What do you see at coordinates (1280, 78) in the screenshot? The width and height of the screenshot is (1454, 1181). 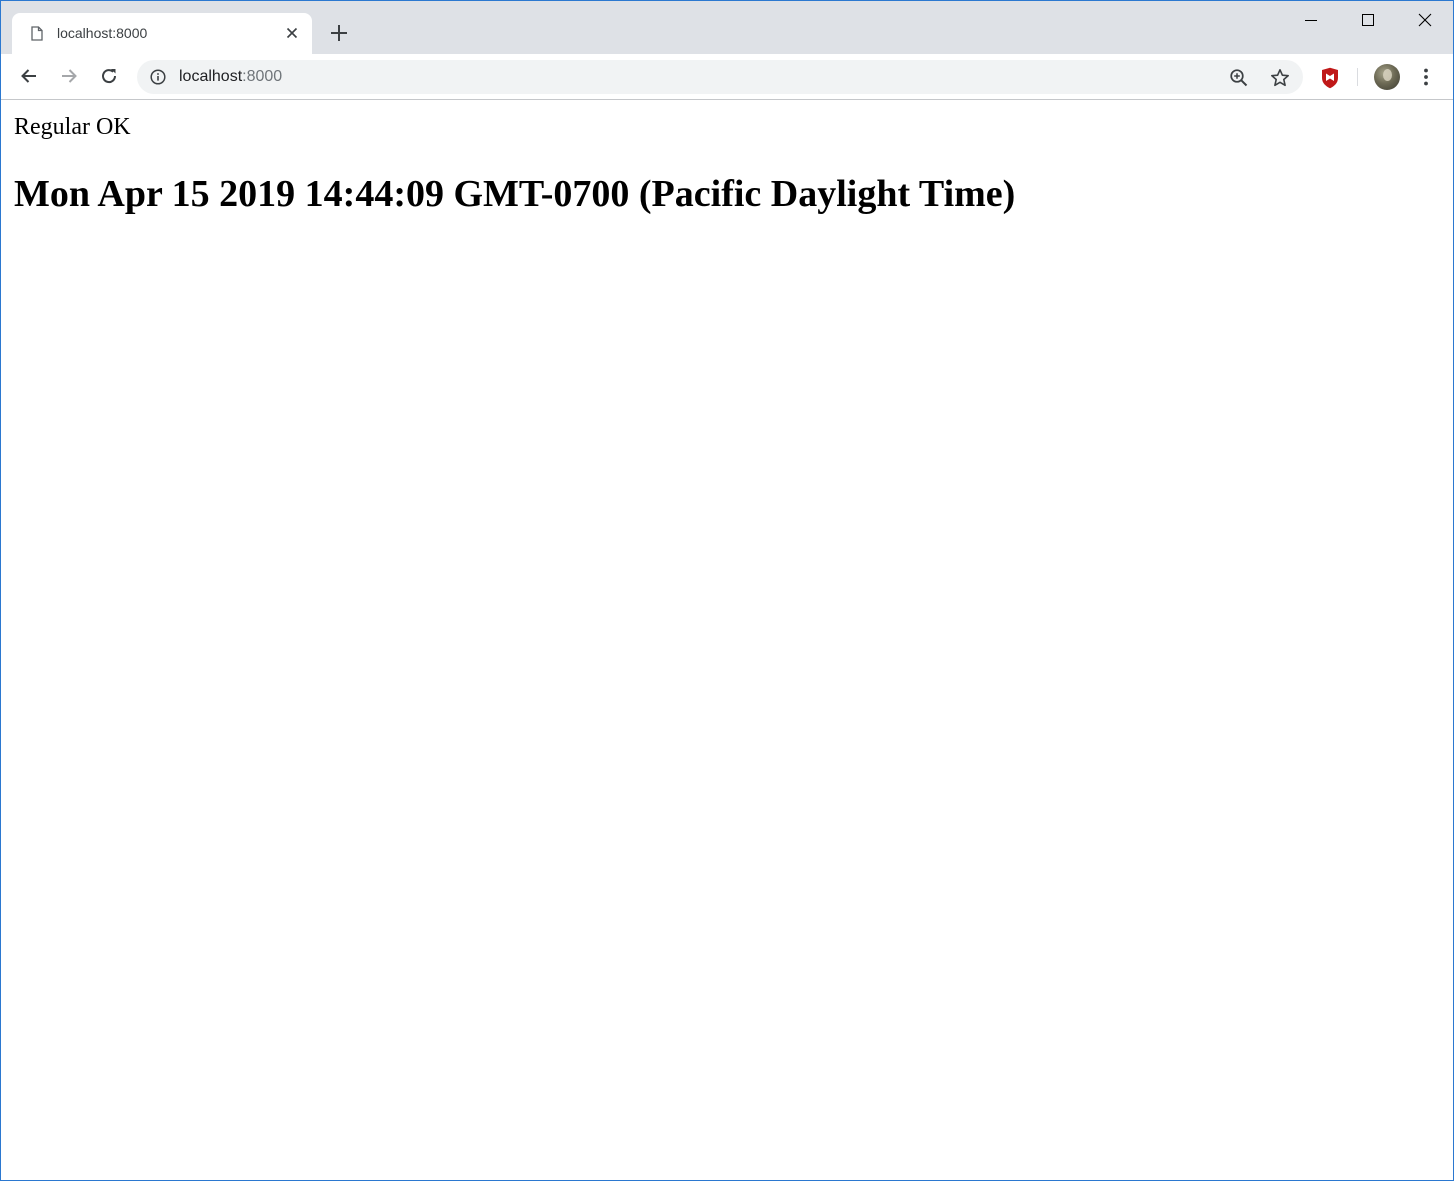 I see `star-icon` at bounding box center [1280, 78].